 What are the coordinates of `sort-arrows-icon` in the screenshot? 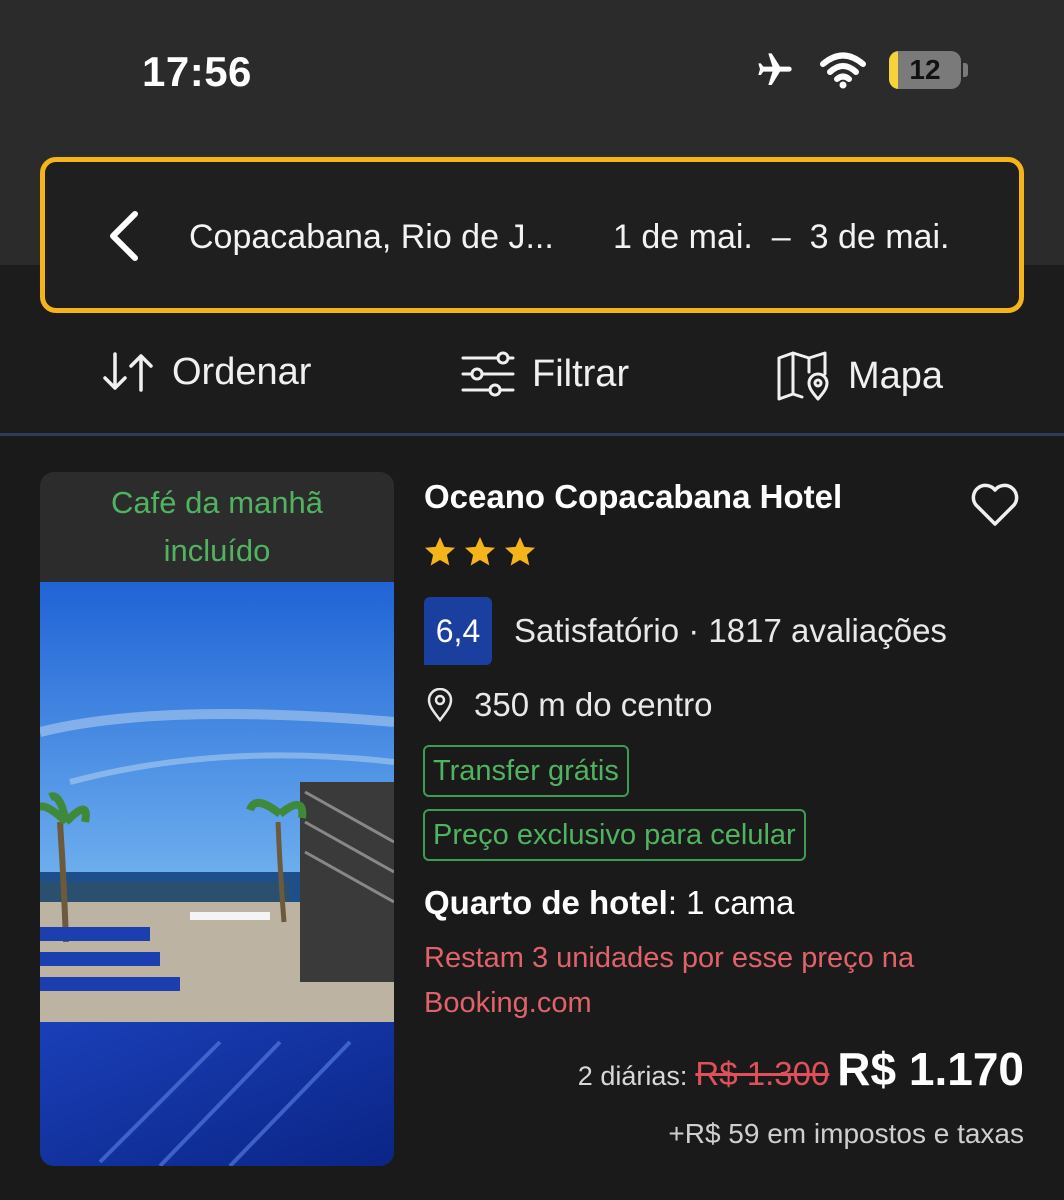 It's located at (128, 372).